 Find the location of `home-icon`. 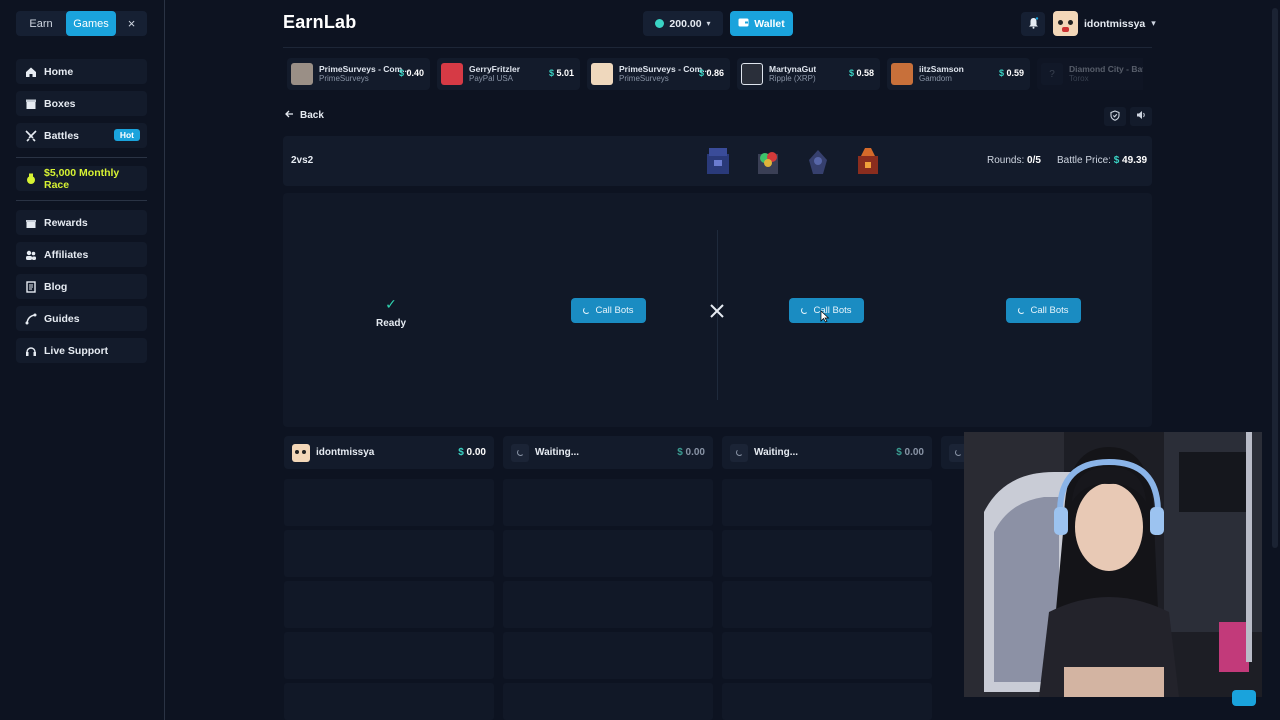

home-icon is located at coordinates (31, 72).